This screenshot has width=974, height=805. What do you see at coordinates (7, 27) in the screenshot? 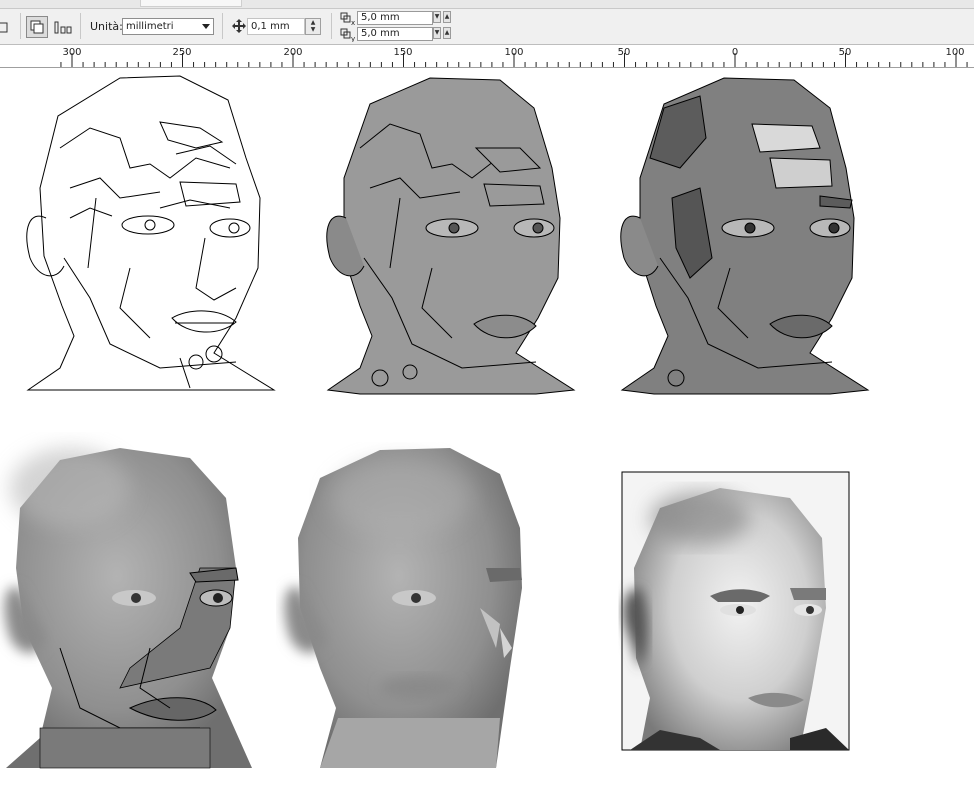
I see `rectangle-icon` at bounding box center [7, 27].